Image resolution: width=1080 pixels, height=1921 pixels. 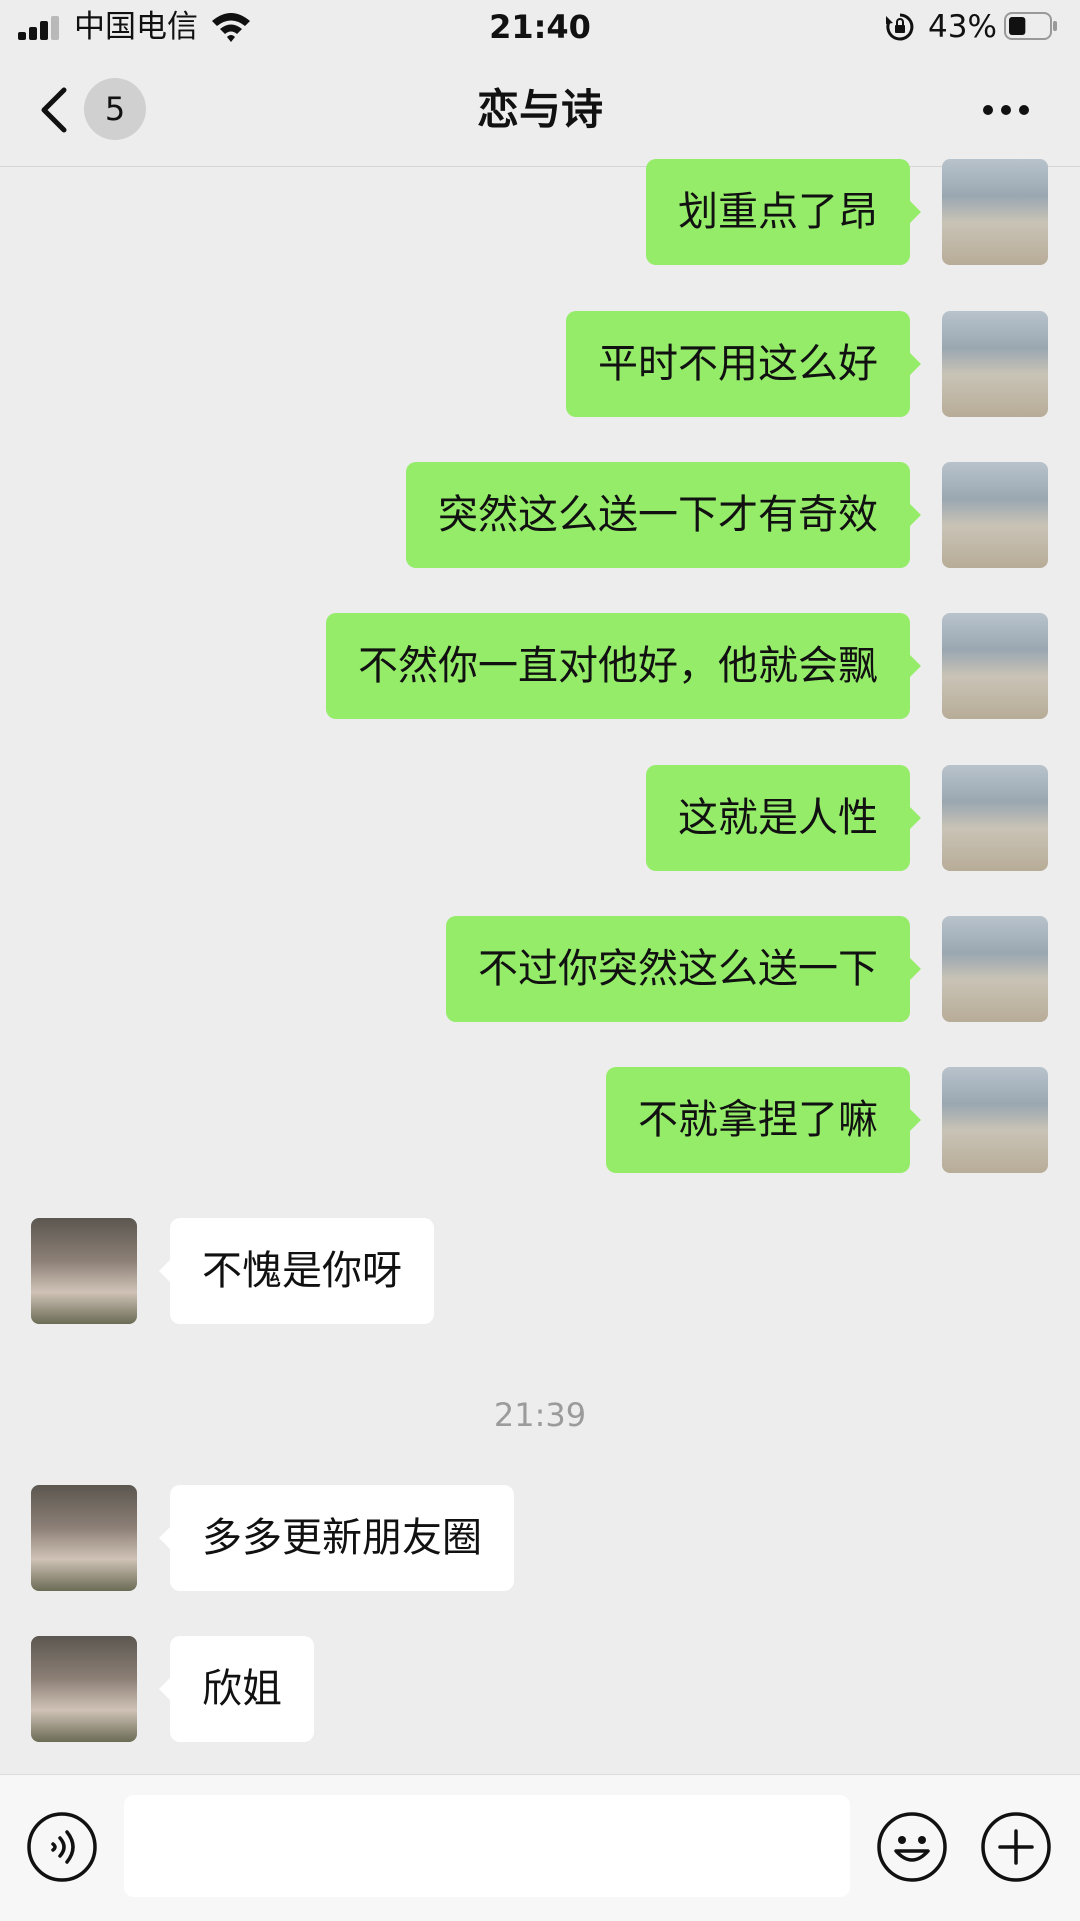 What do you see at coordinates (514, 1271) in the screenshot?
I see `message-row: 不愧是你呀` at bounding box center [514, 1271].